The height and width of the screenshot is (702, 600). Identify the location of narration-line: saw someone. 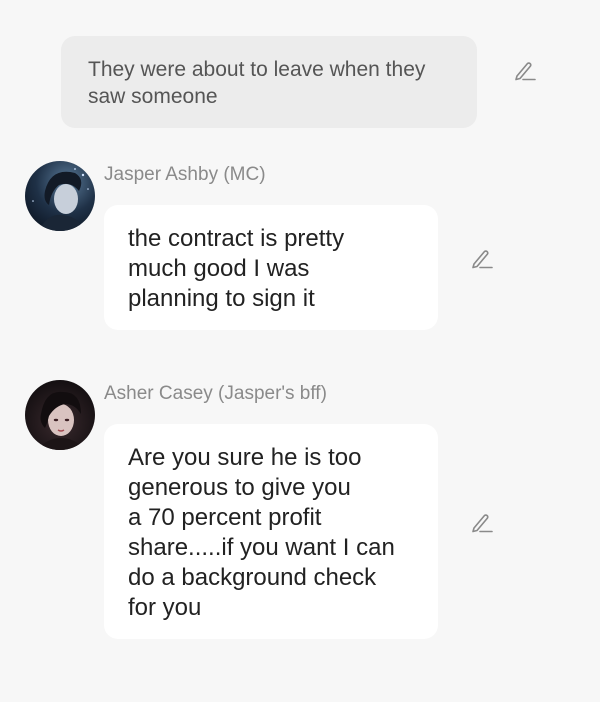
(153, 96).